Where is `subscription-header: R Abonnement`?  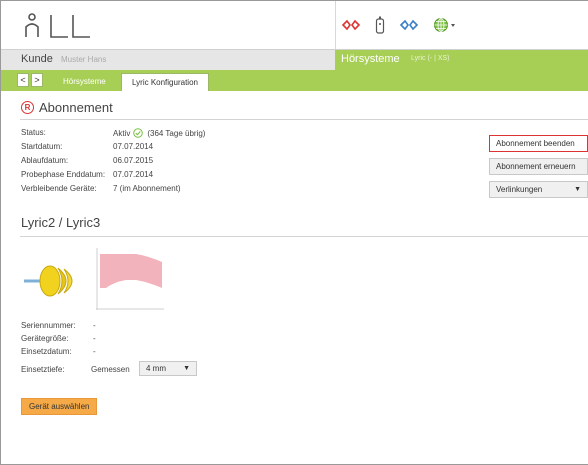
subscription-header: R Abonnement is located at coordinates (67, 107).